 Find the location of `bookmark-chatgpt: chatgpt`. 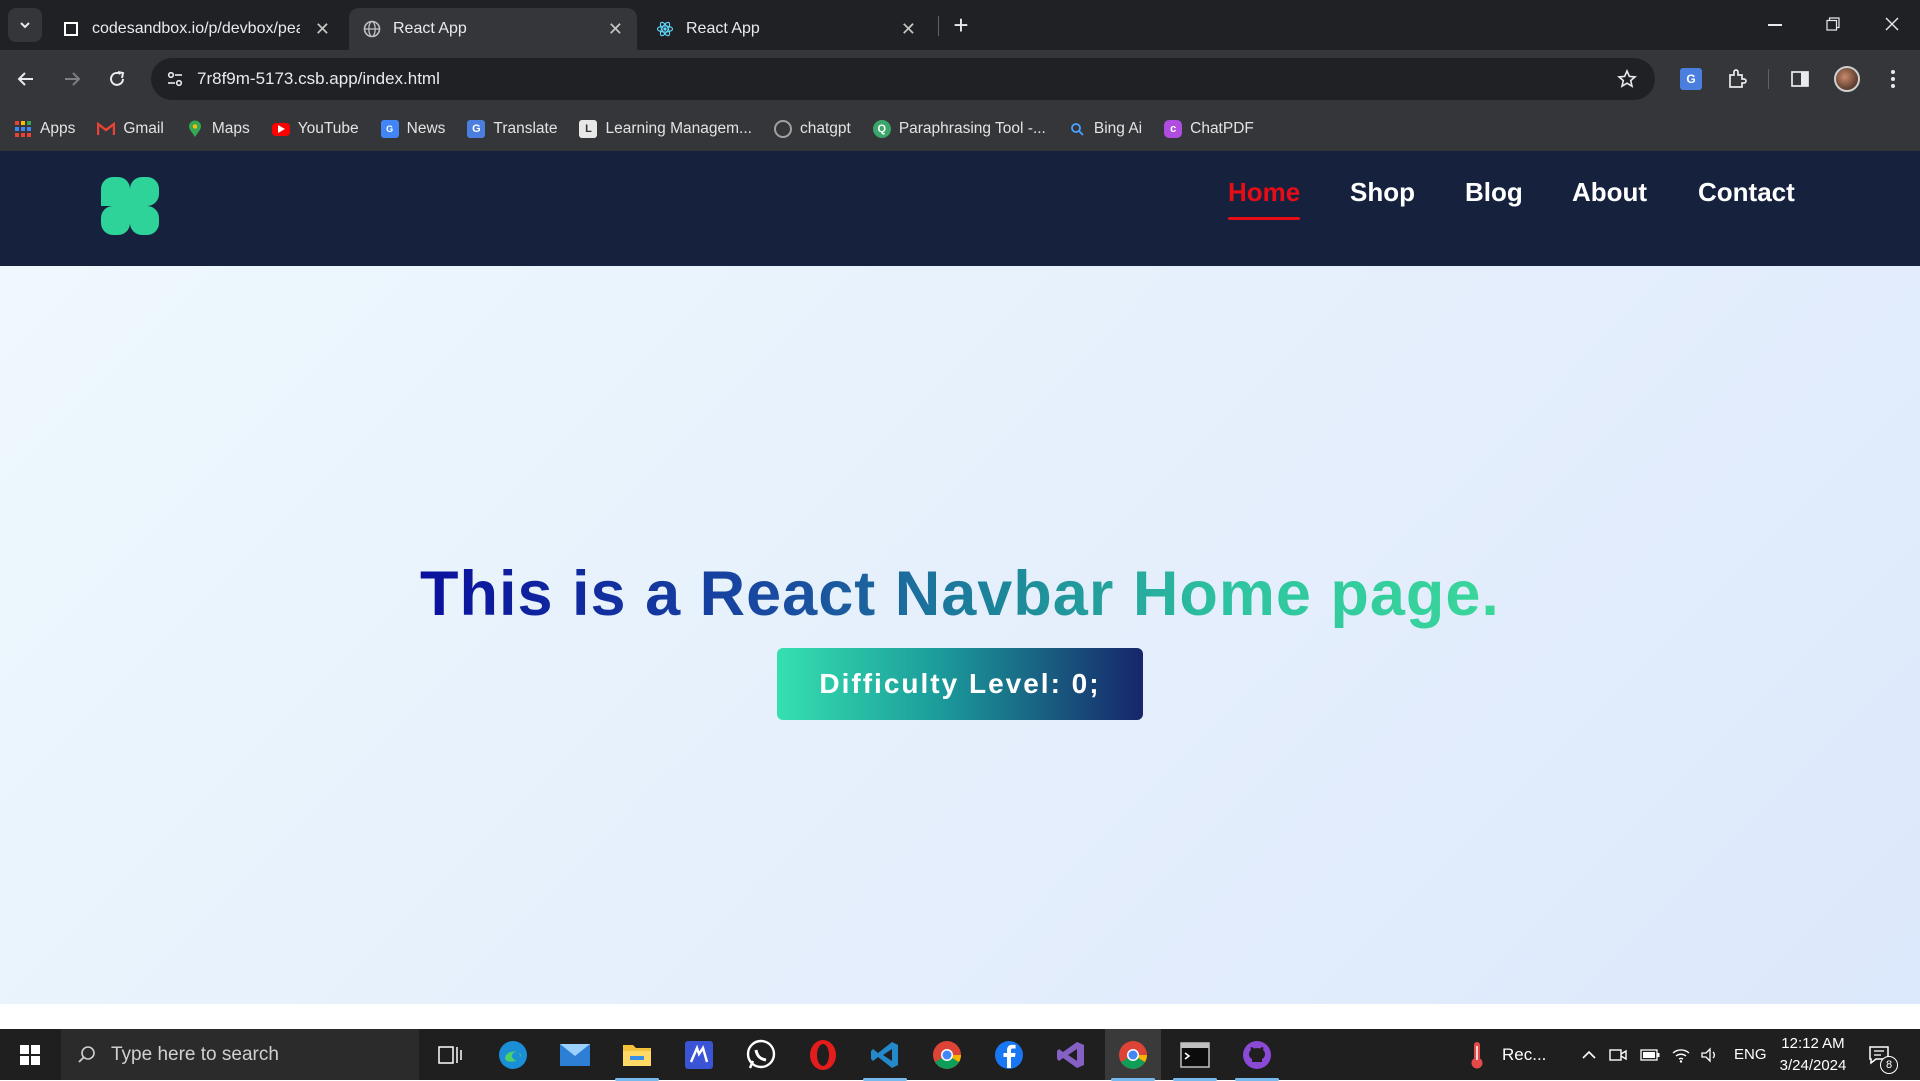

bookmark-chatgpt: chatgpt is located at coordinates (812, 129).